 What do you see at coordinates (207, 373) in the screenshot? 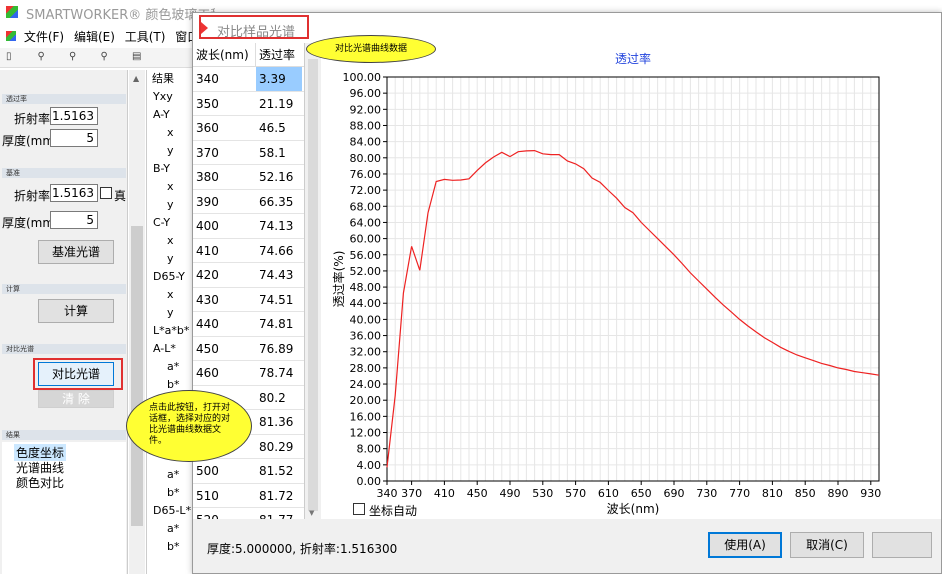
I see `cell-wavelength: 460` at bounding box center [207, 373].